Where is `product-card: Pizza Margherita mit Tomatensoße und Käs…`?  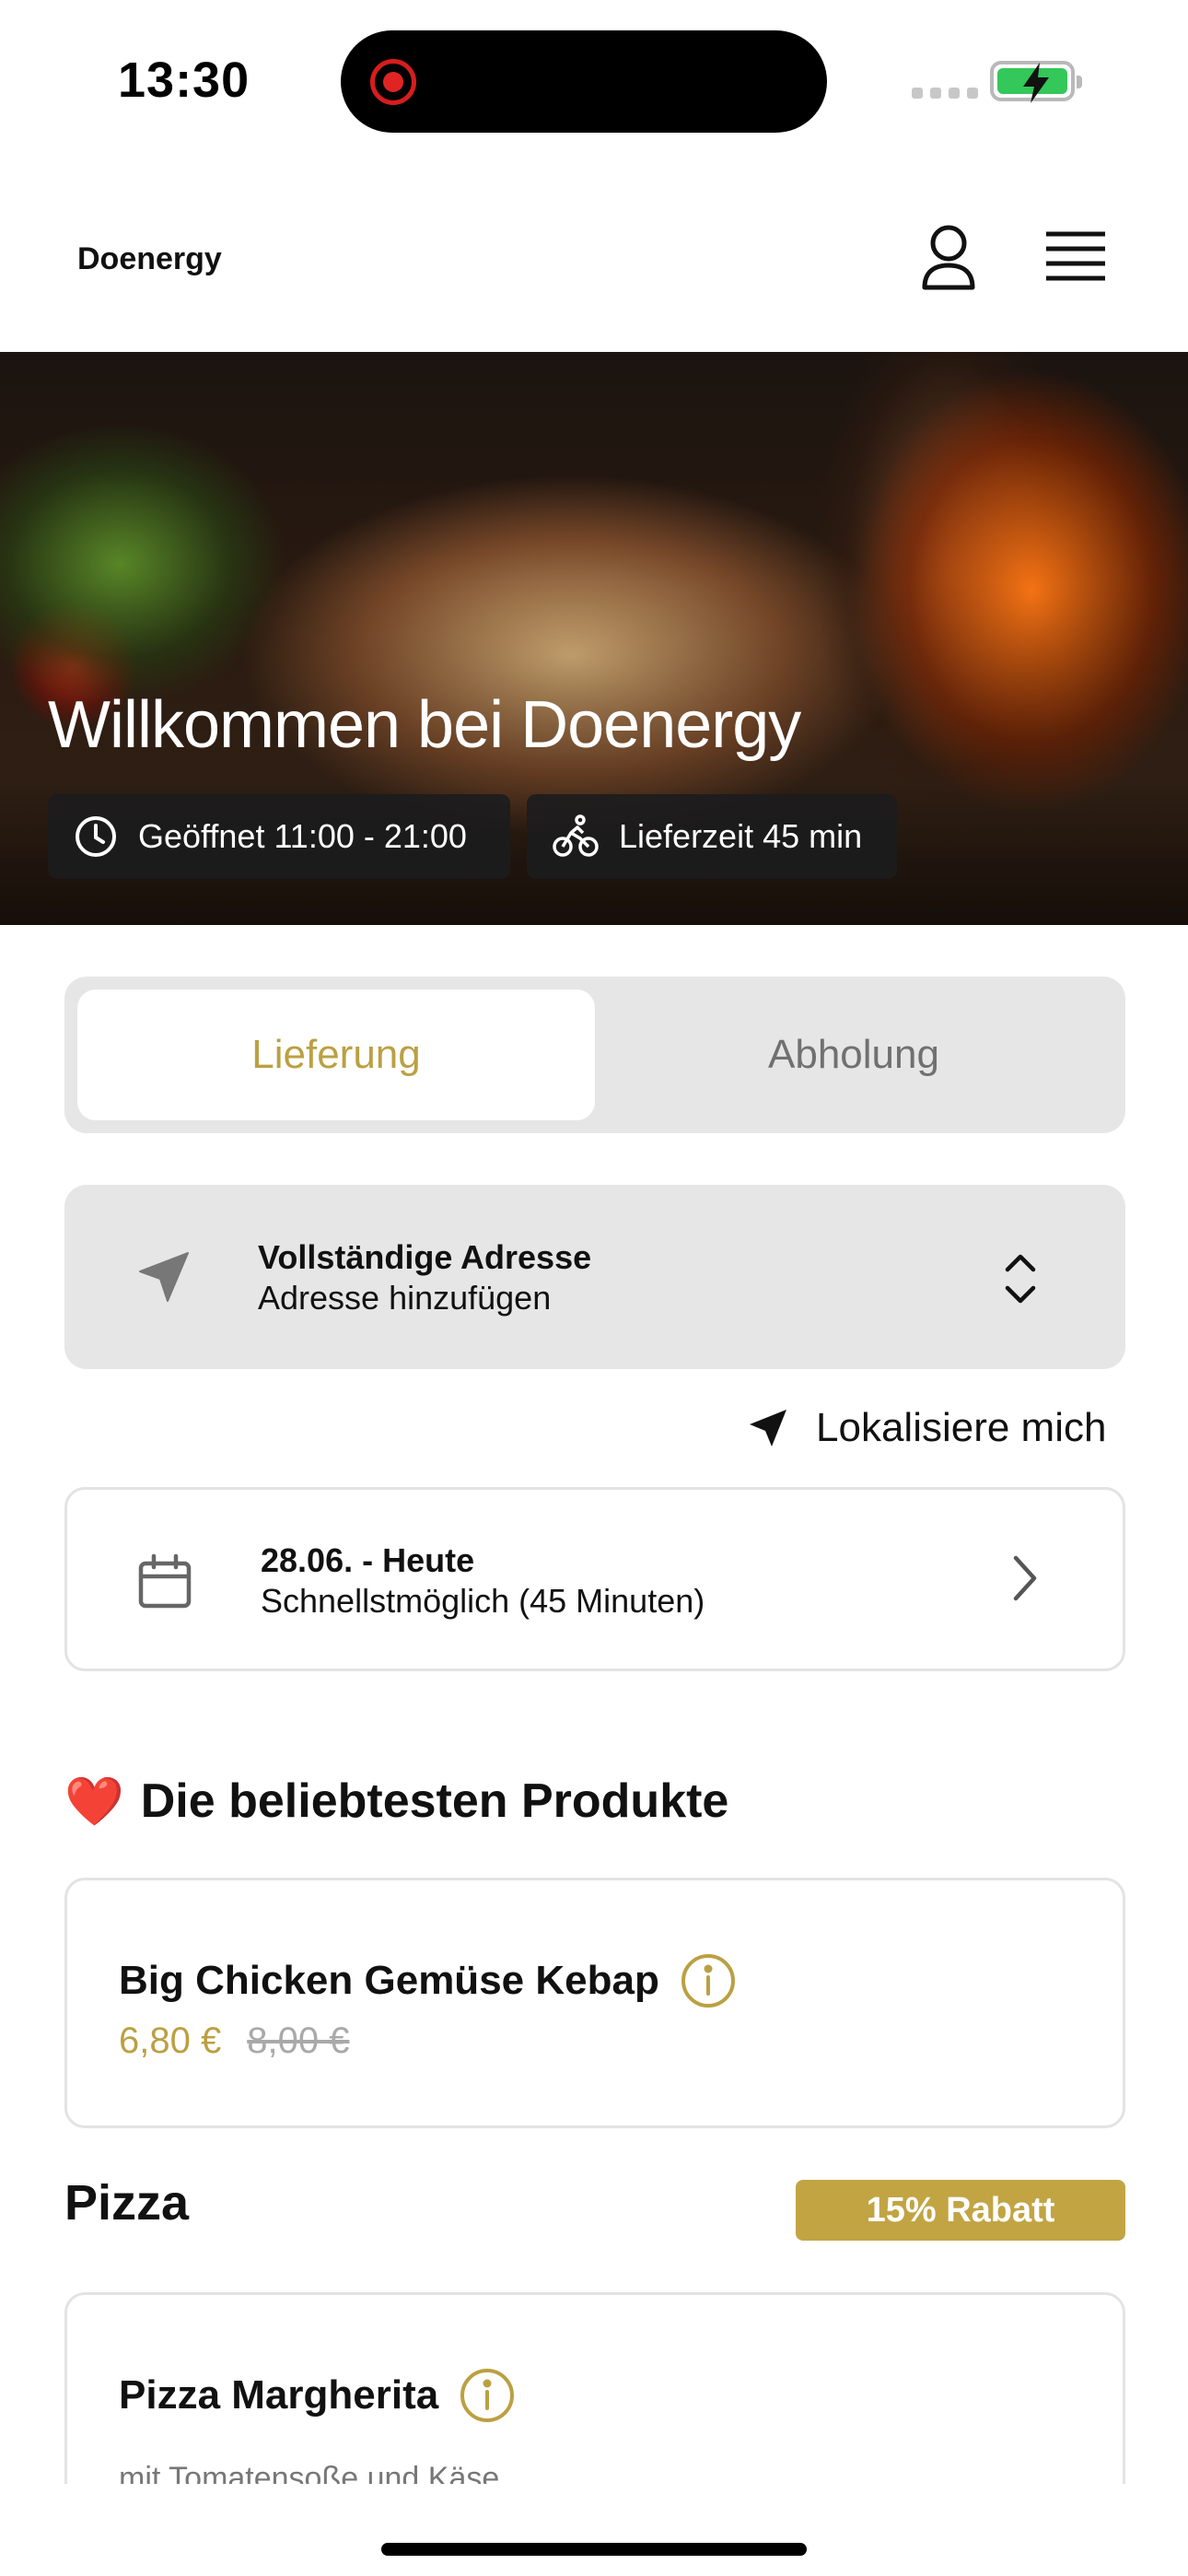 product-card: Pizza Margherita mit Tomatensoße und Käs… is located at coordinates (594, 2388).